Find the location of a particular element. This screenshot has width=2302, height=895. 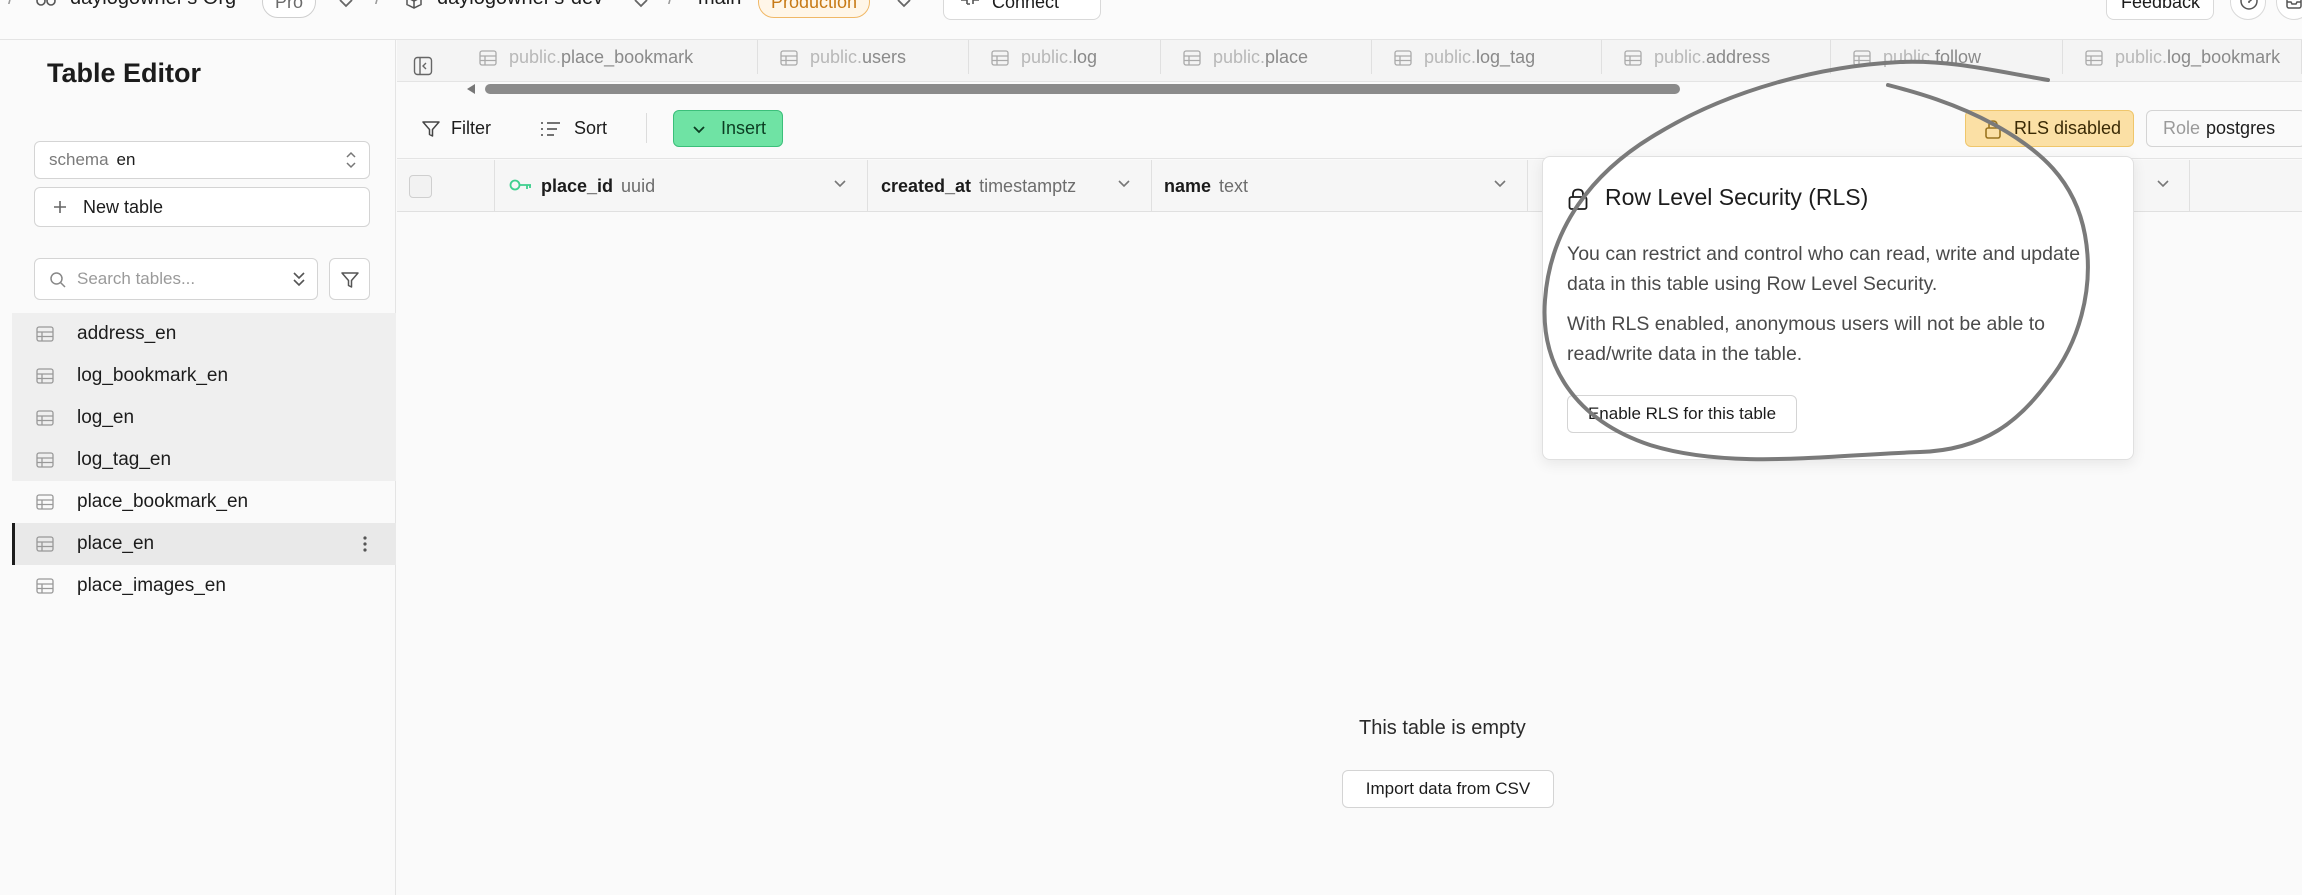

hand-drawn-circle-annotation is located at coordinates (1816, 260).